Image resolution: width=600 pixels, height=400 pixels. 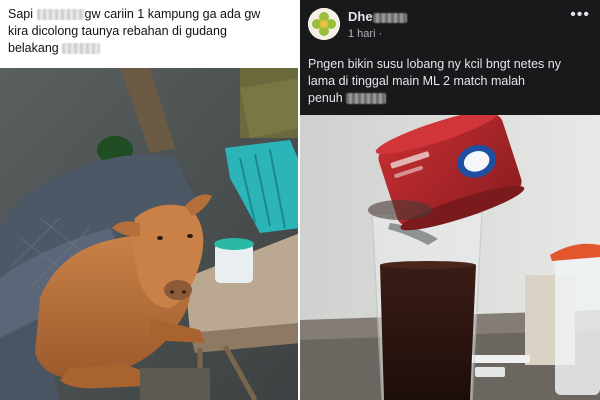 I want to click on post-meta: 1 hari ·, so click(x=365, y=34).